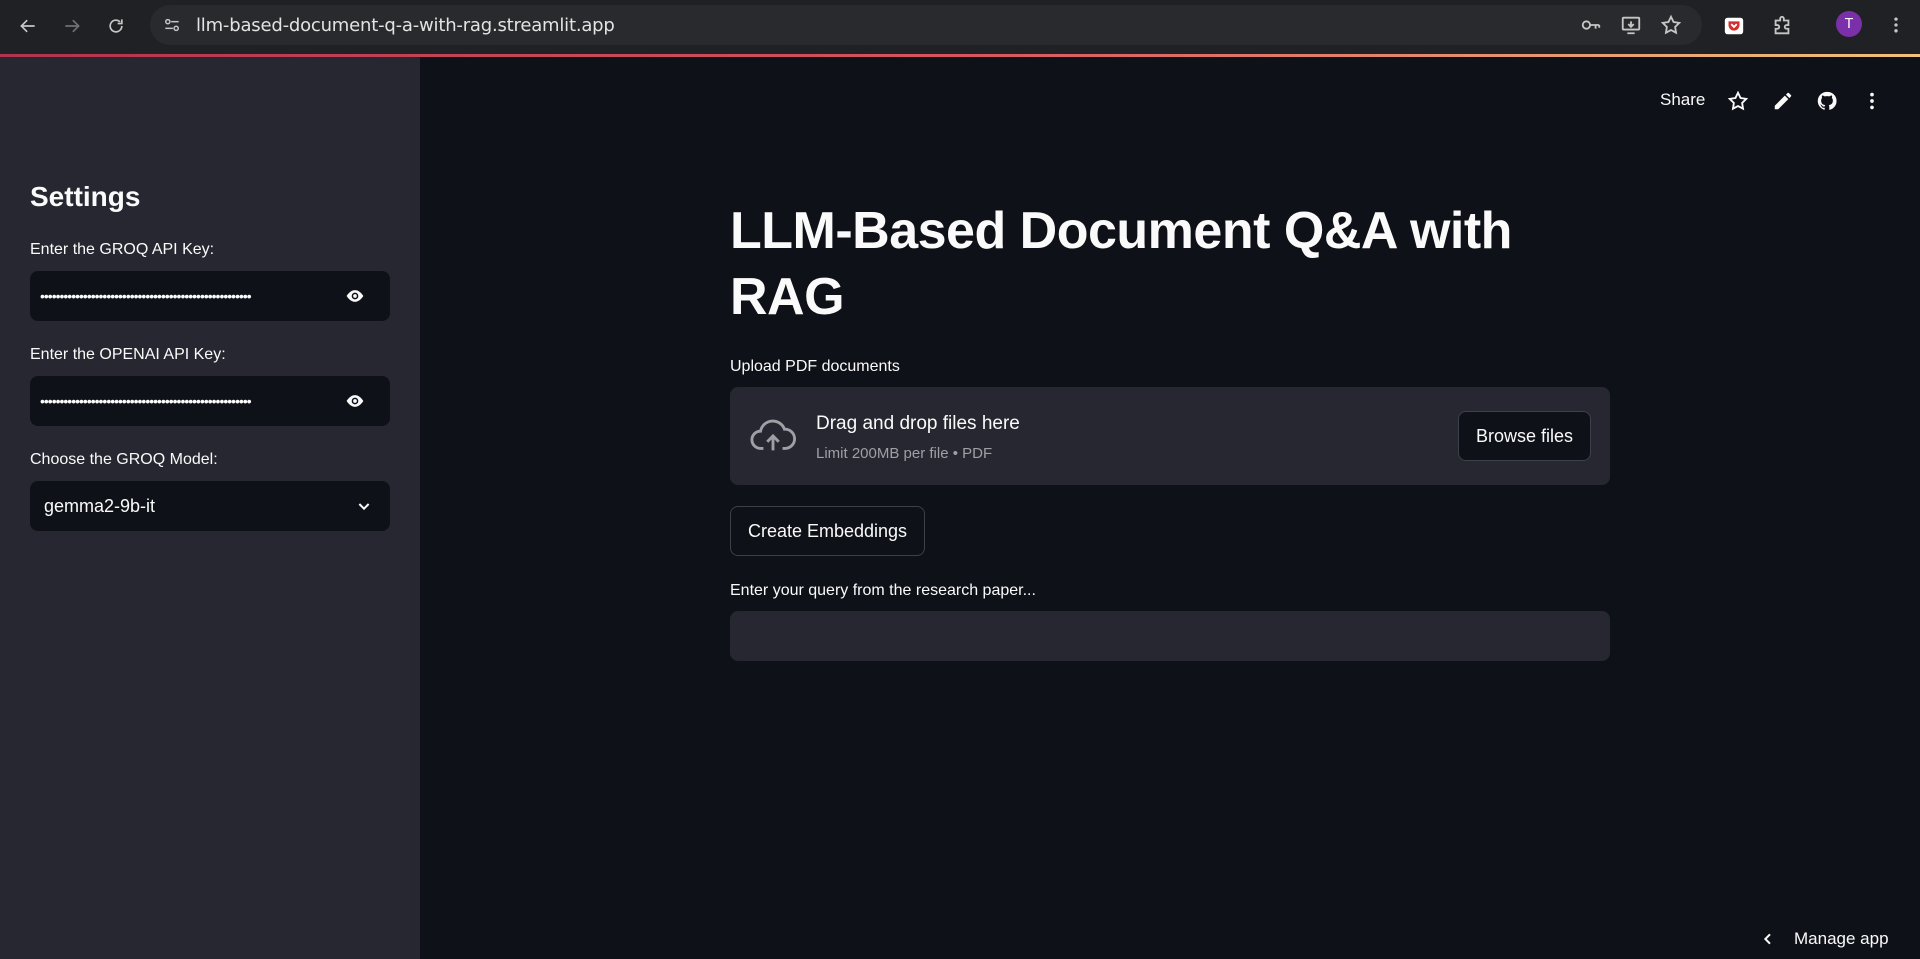  I want to click on openai-key-label: Enter the OPENAI API Key:, so click(128, 354).